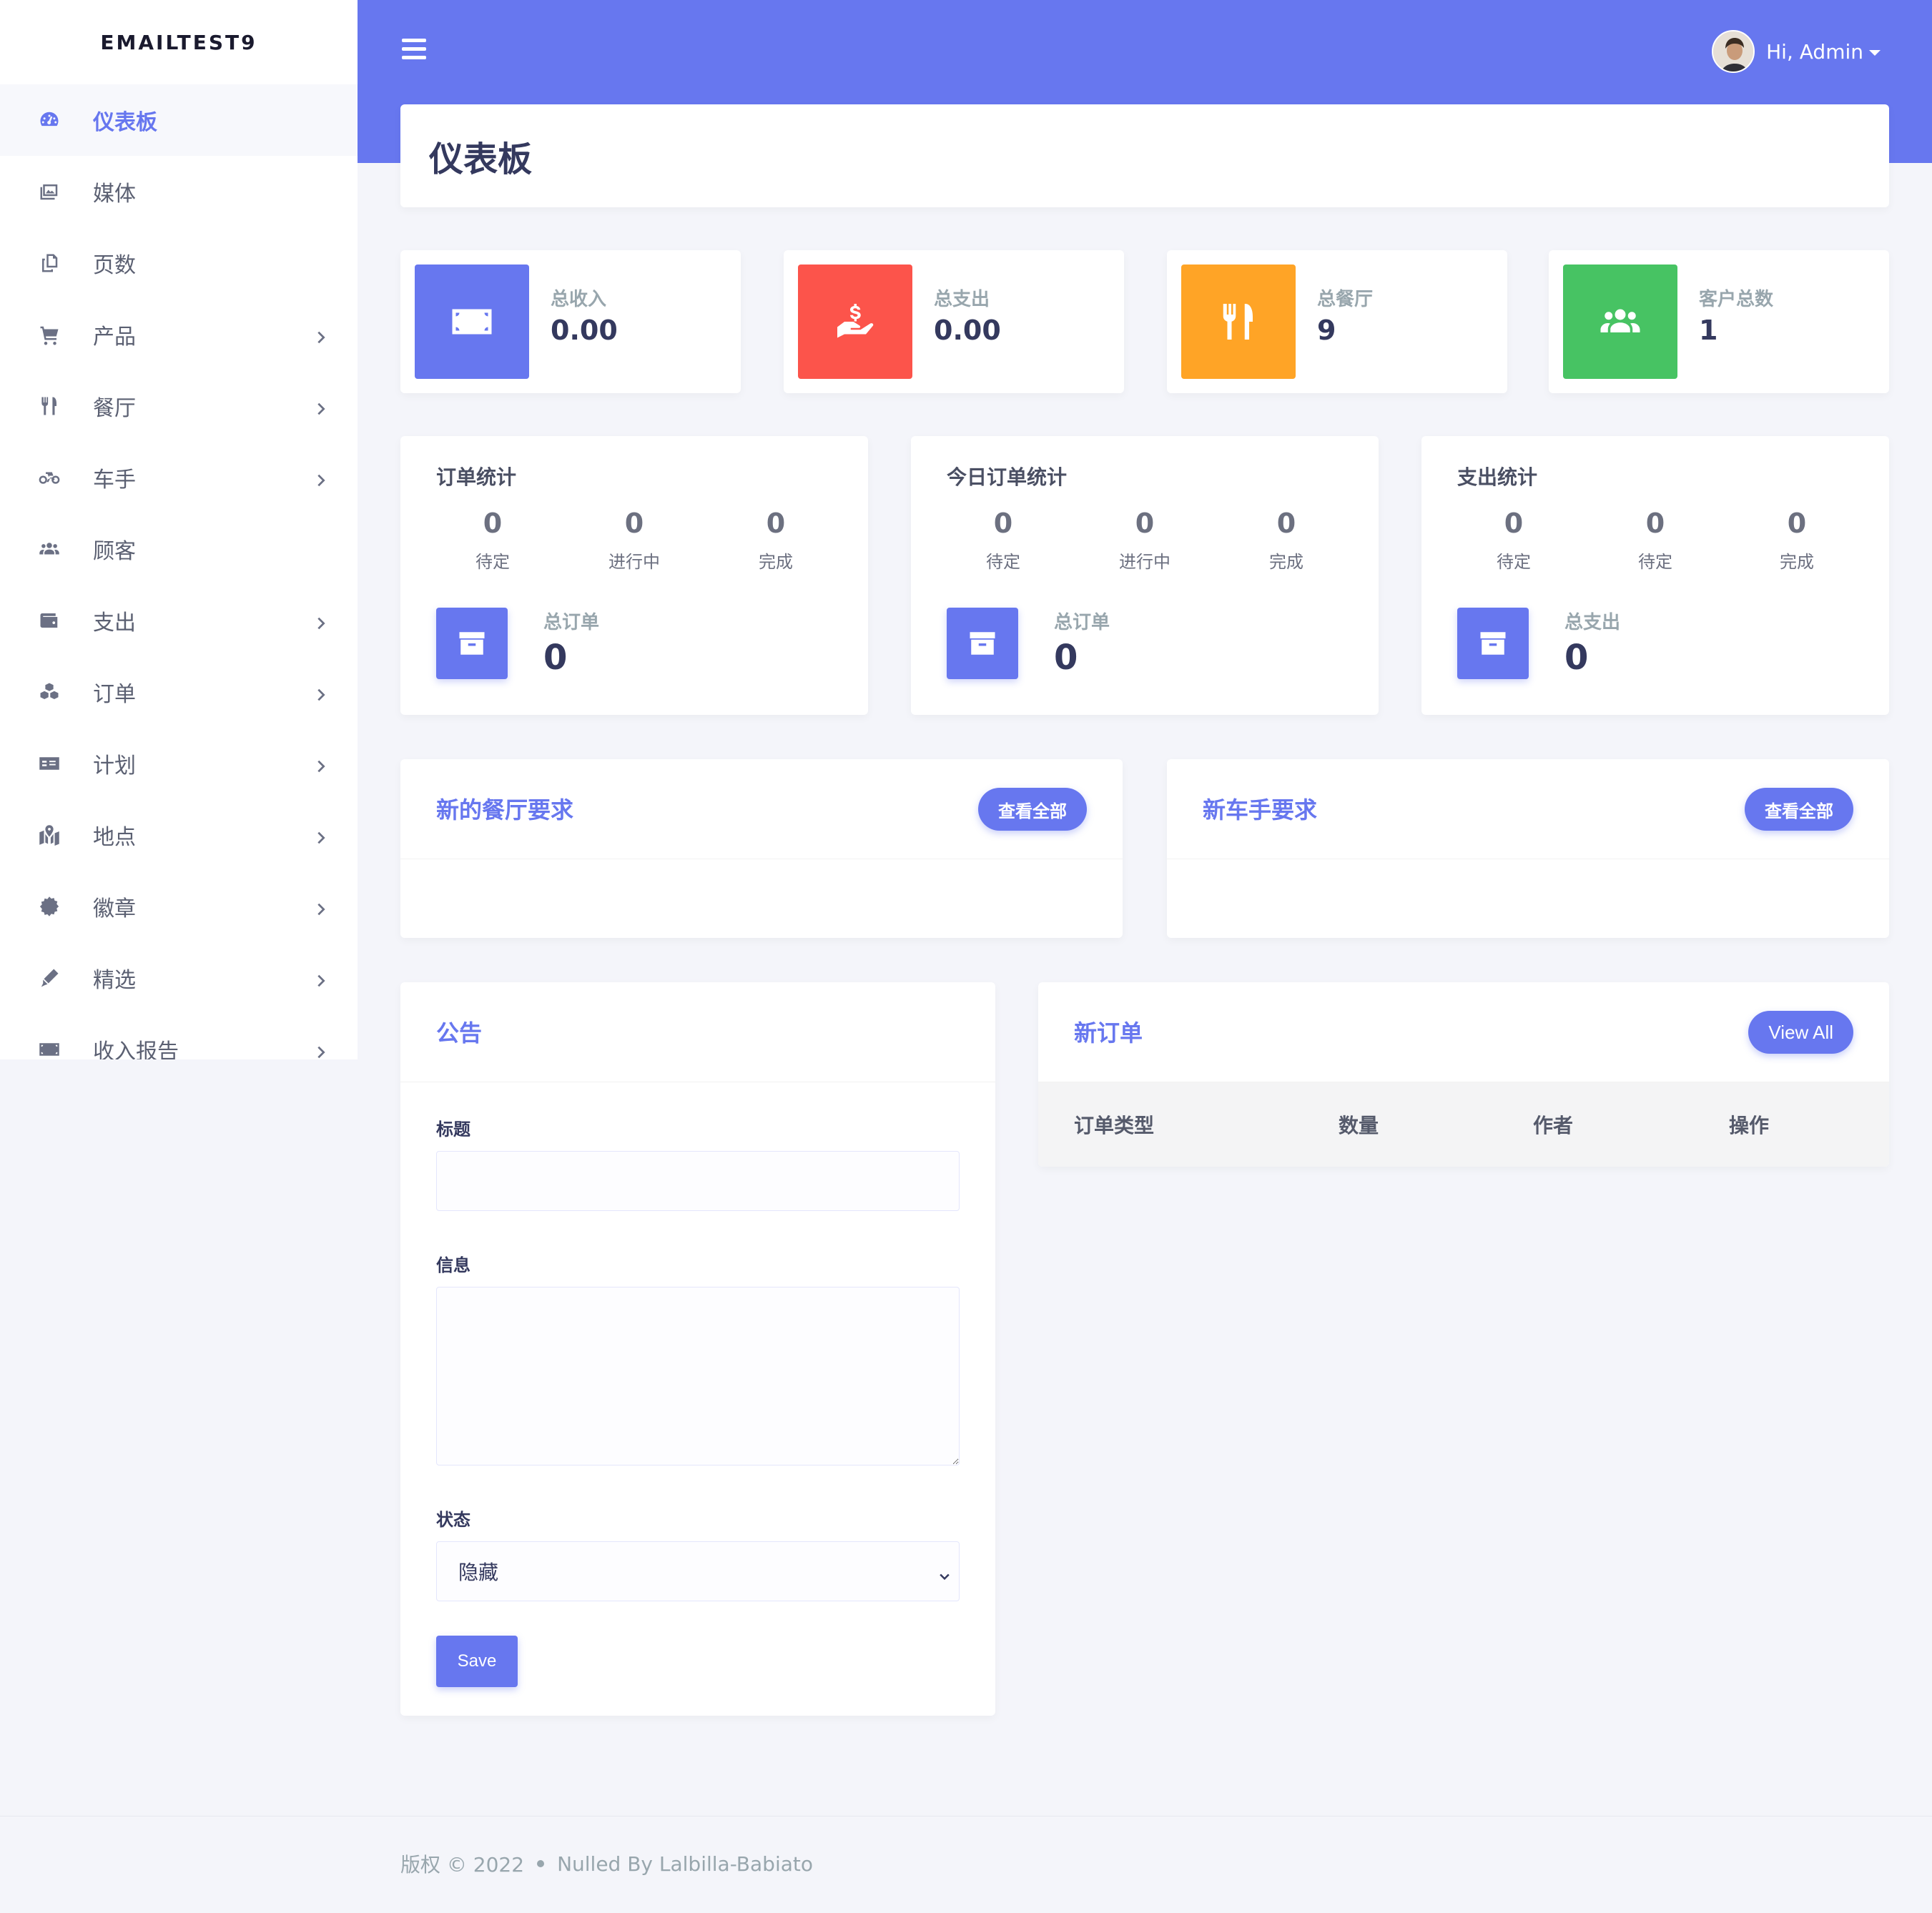  I want to click on sidebar-item-label: 页数, so click(114, 265).